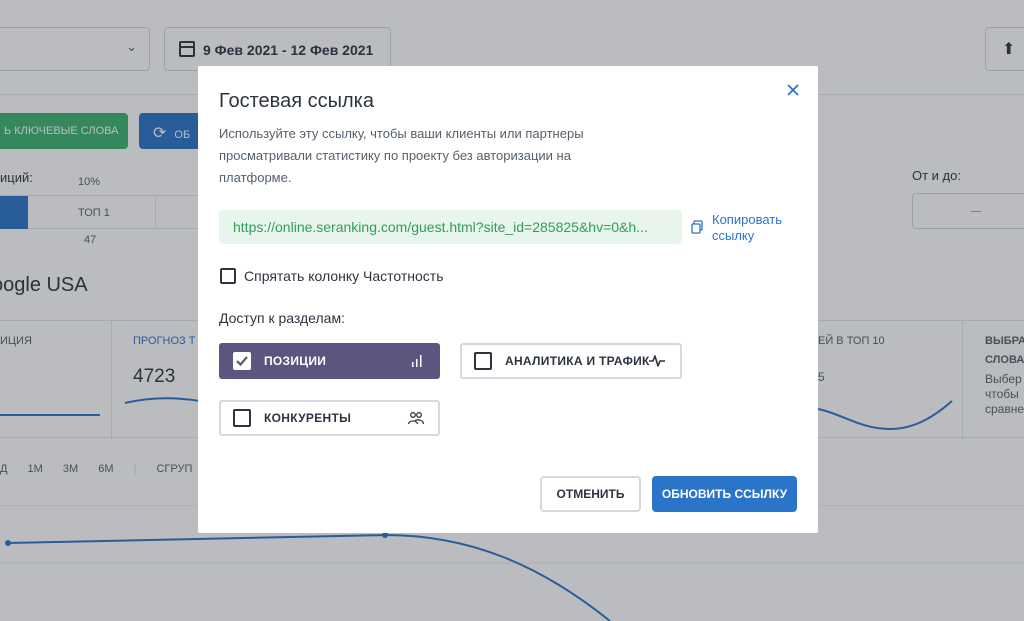  Describe the element at coordinates (657, 361) in the screenshot. I see `pulse-icon` at that location.